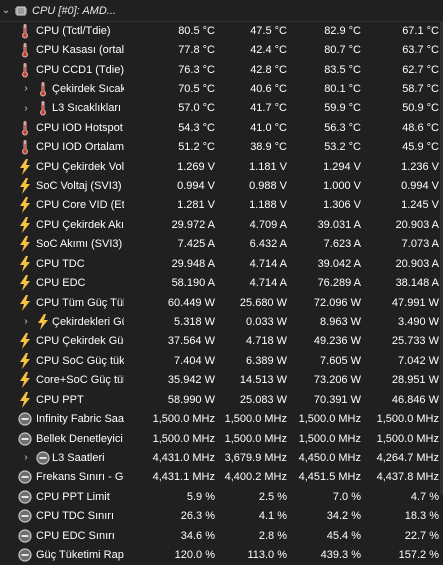  What do you see at coordinates (6, 10) in the screenshot?
I see `collapse-chevron-icon: ⌄` at bounding box center [6, 10].